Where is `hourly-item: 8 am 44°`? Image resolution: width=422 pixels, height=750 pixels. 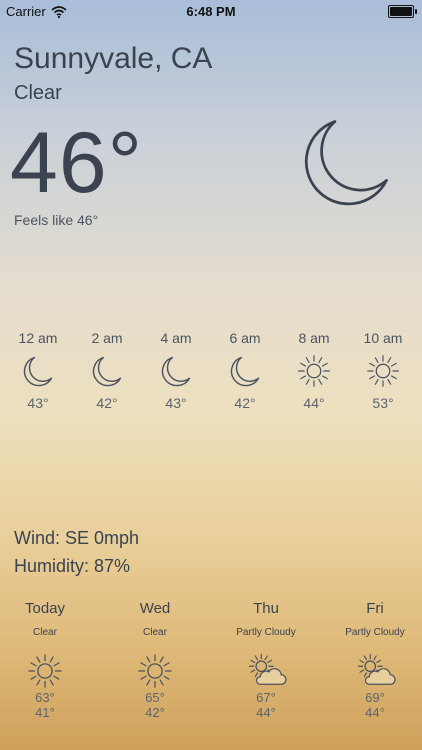 hourly-item: 8 am 44° is located at coordinates (314, 370).